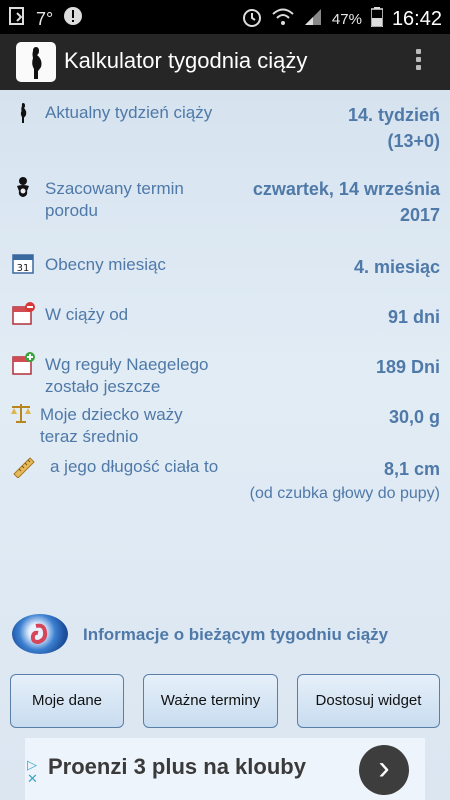 This screenshot has height=800, width=450. Describe the element at coordinates (35, 772) in the screenshot. I see `ad-choices-icon: ▷ ✕` at that location.